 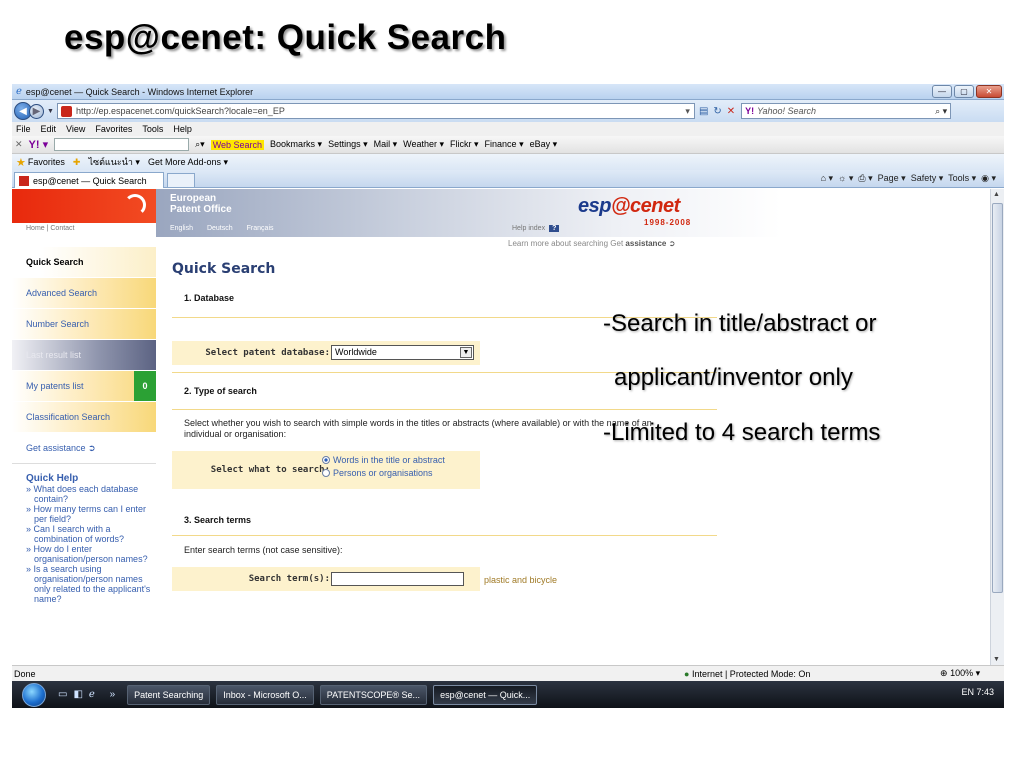 I want to click on command-page: Page ▾, so click(x=892, y=178).